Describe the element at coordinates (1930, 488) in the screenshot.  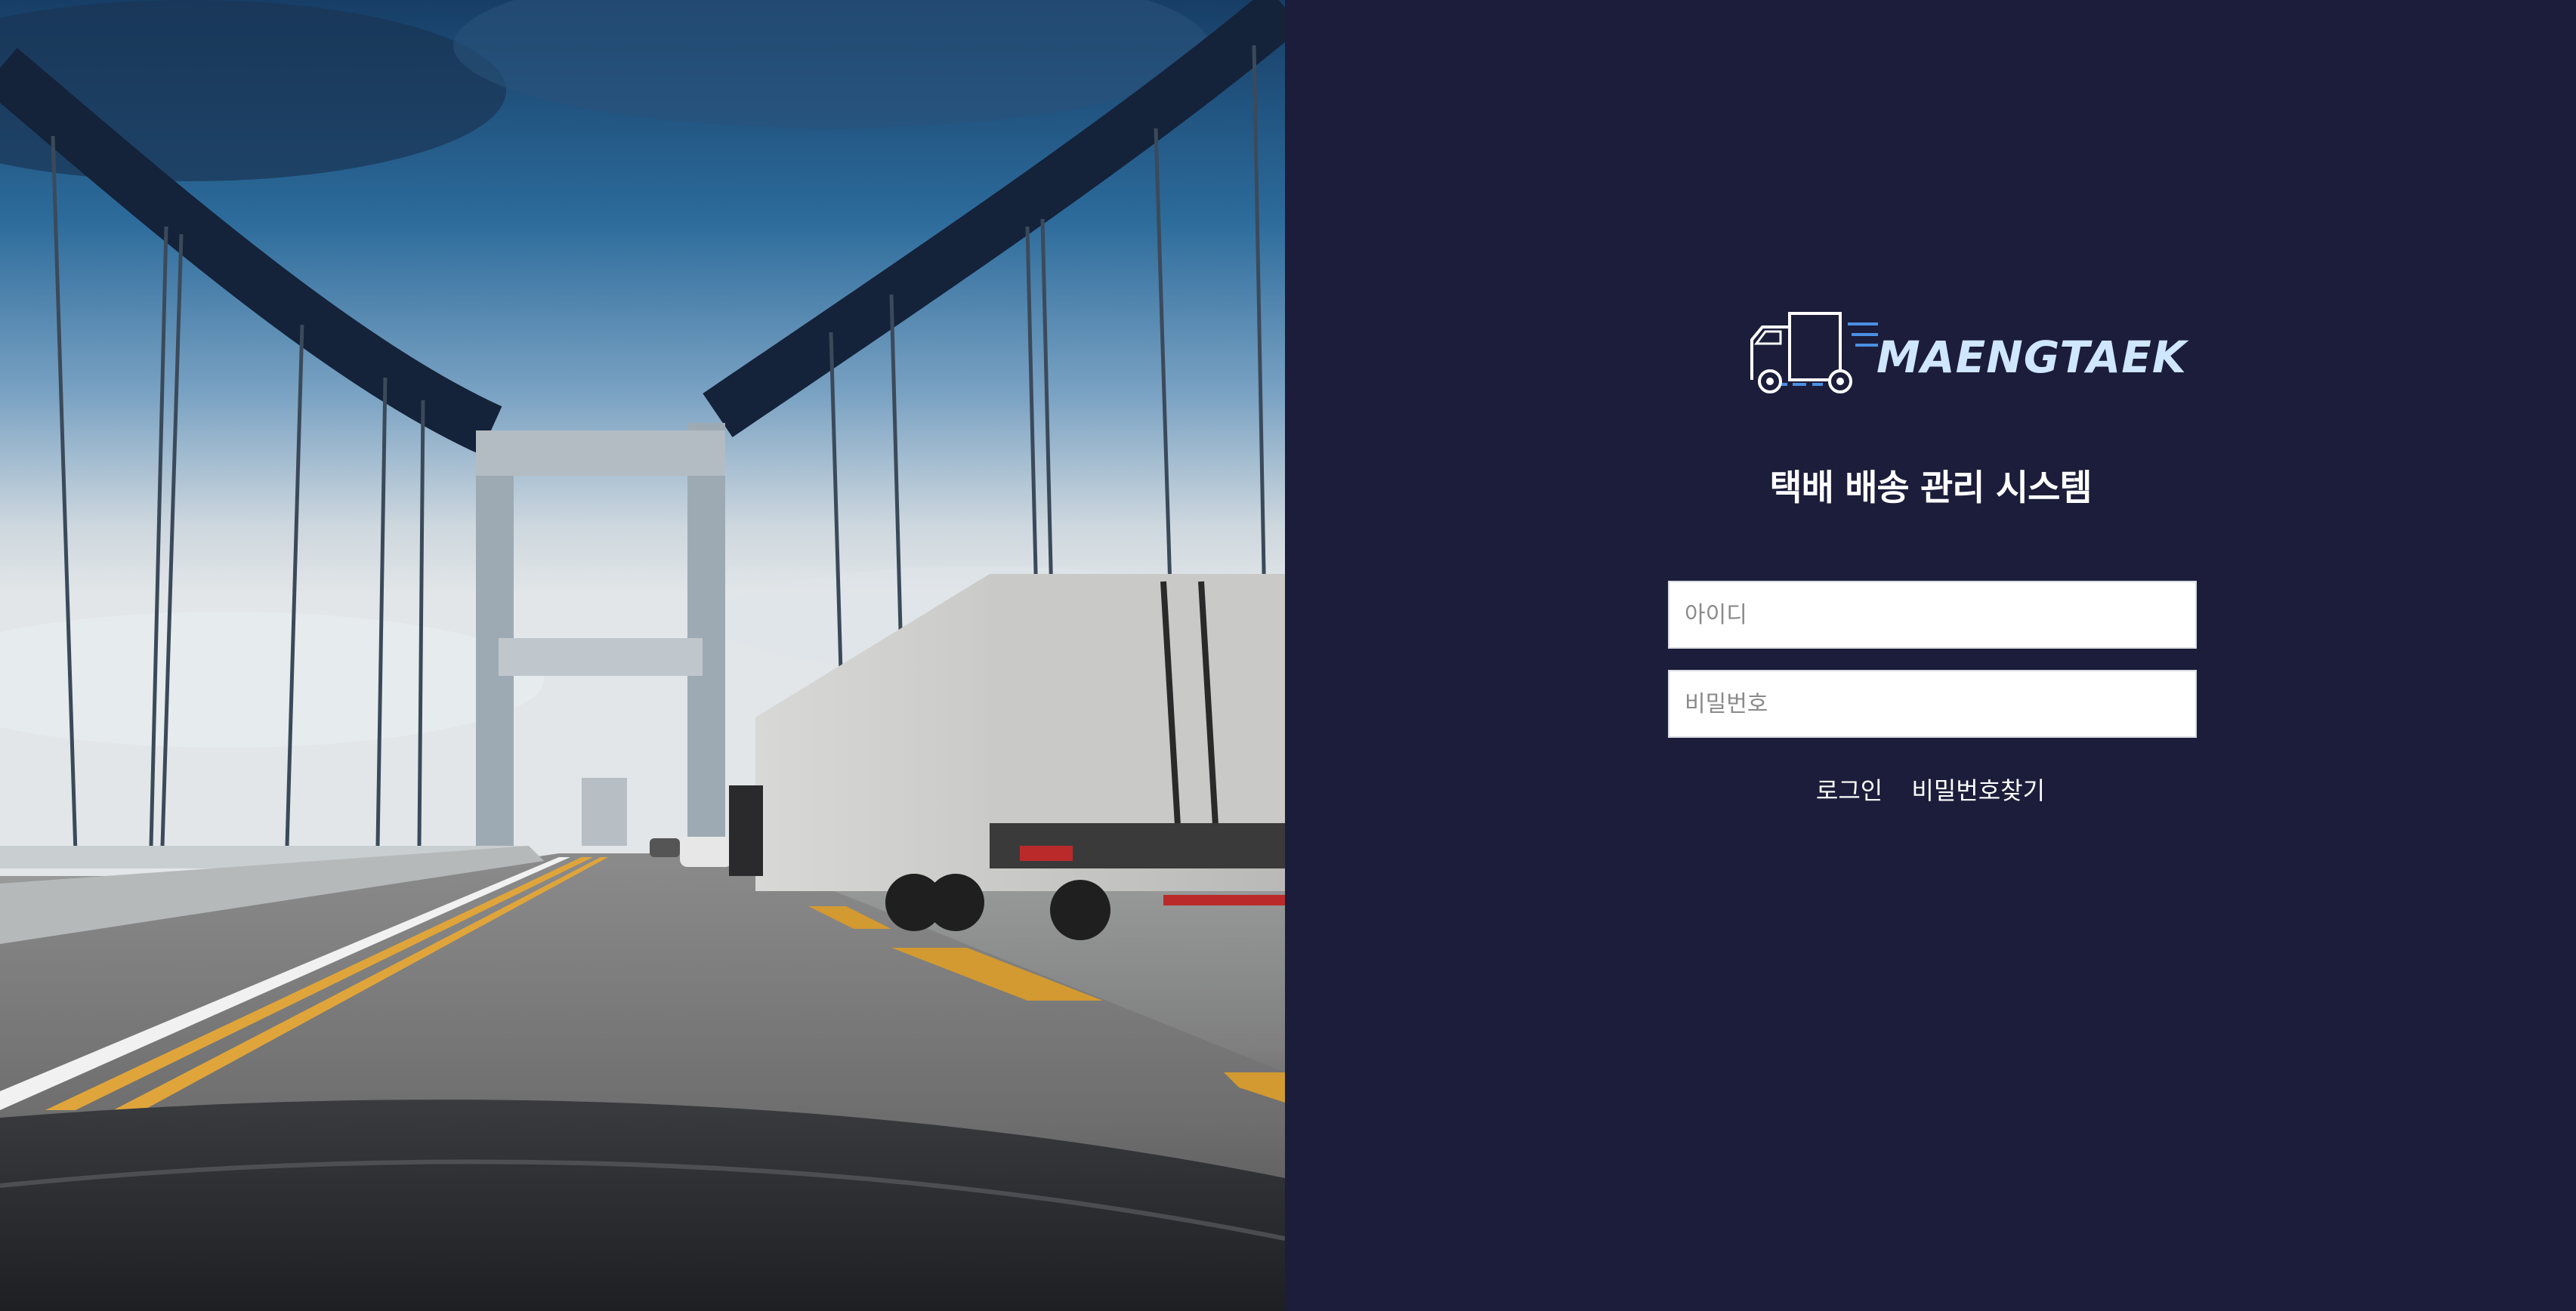
I see `page-title: 택배 배송 관리 시스템` at that location.